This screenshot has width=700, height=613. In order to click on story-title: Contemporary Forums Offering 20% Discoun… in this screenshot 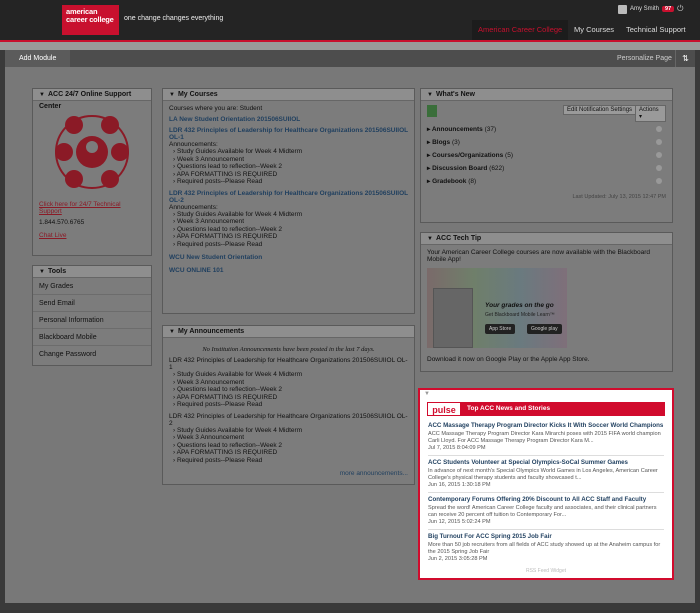, I will do `click(546, 499)`.